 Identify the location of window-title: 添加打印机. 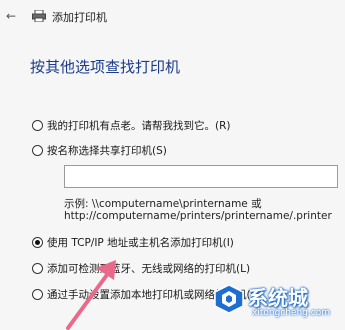
(79, 17).